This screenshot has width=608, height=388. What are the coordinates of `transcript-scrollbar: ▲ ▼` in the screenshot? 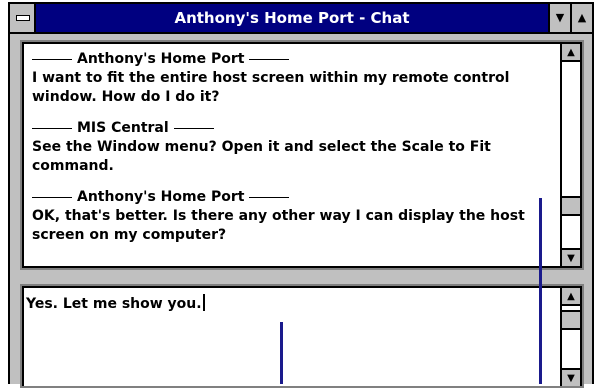 It's located at (570, 155).